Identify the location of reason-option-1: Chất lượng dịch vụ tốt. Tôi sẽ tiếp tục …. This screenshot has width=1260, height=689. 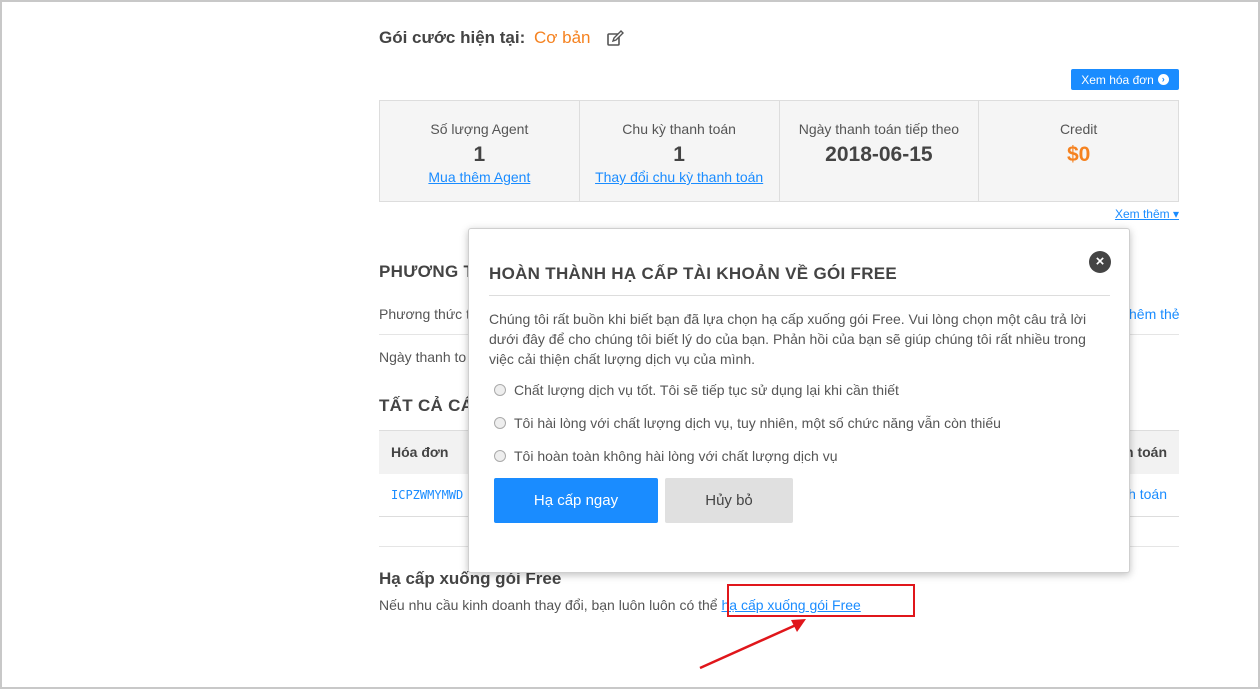
(696, 390).